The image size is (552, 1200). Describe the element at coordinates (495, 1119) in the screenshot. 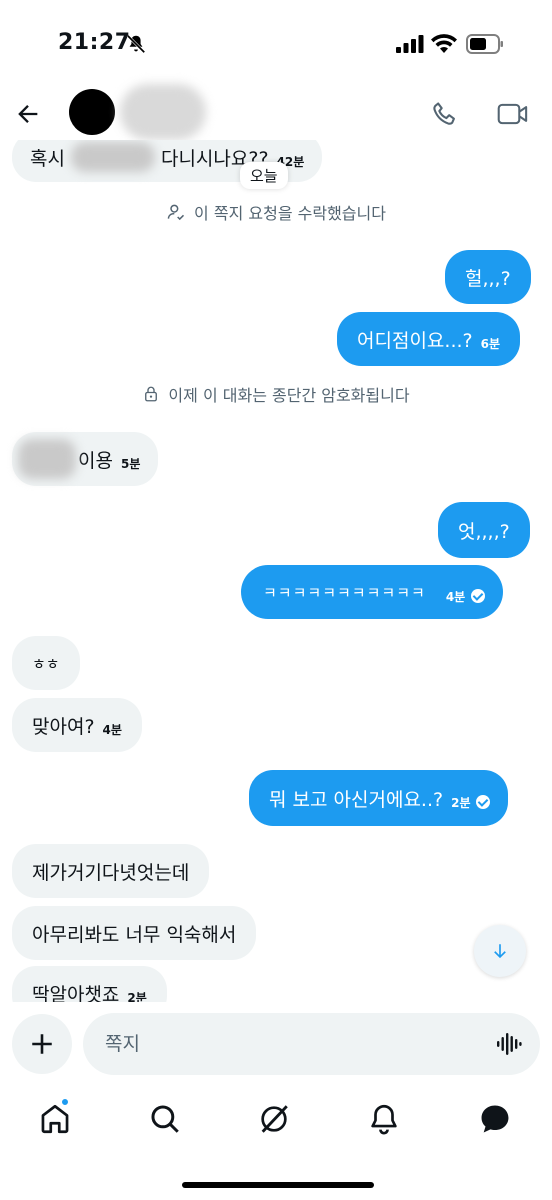

I see `messages-icon` at that location.